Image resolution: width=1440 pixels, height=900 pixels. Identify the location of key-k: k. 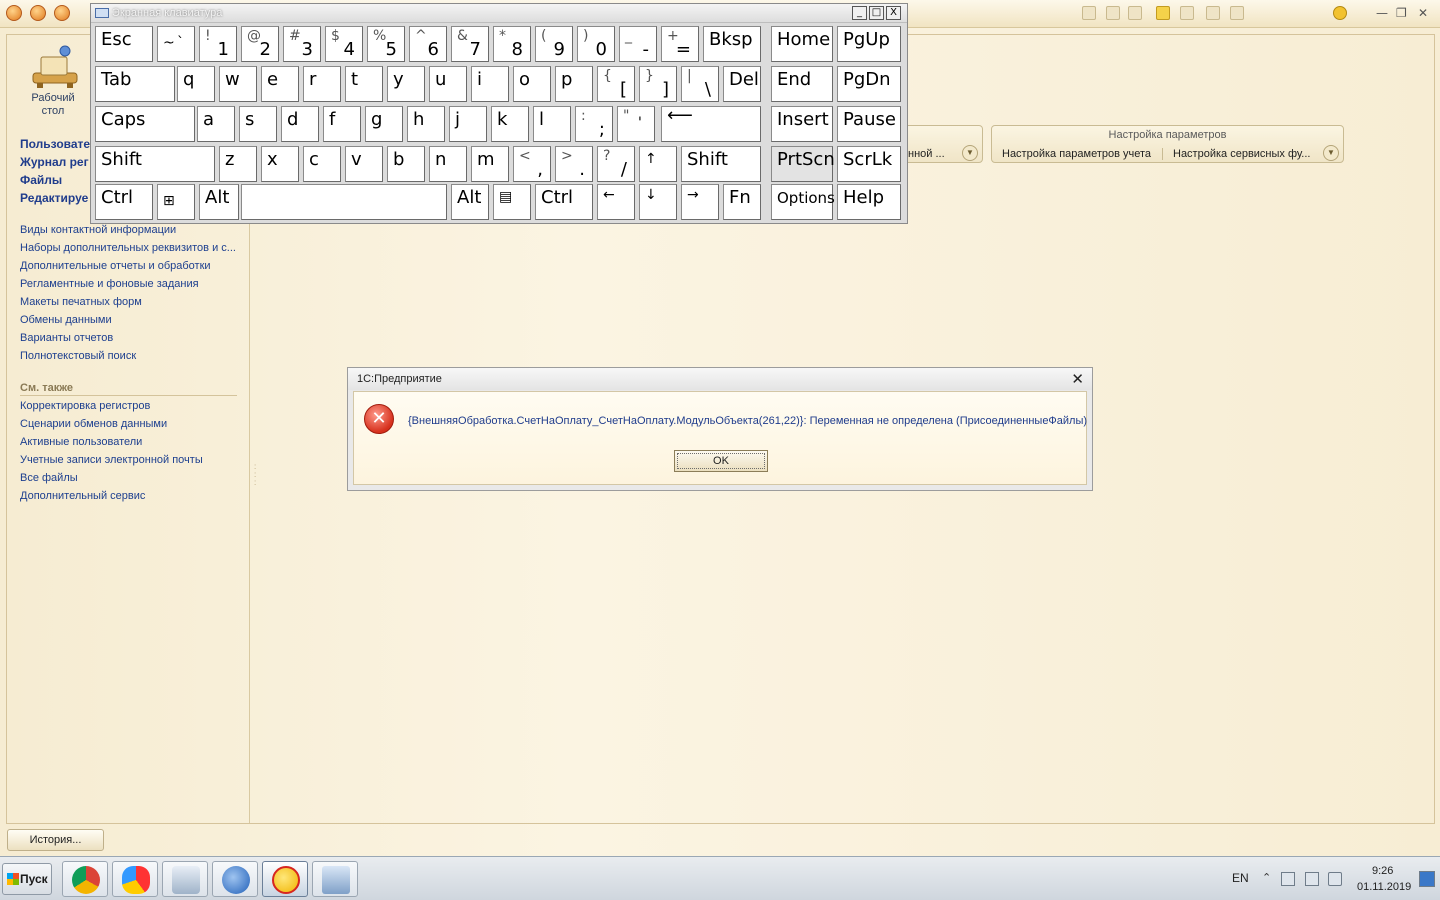
(510, 124).